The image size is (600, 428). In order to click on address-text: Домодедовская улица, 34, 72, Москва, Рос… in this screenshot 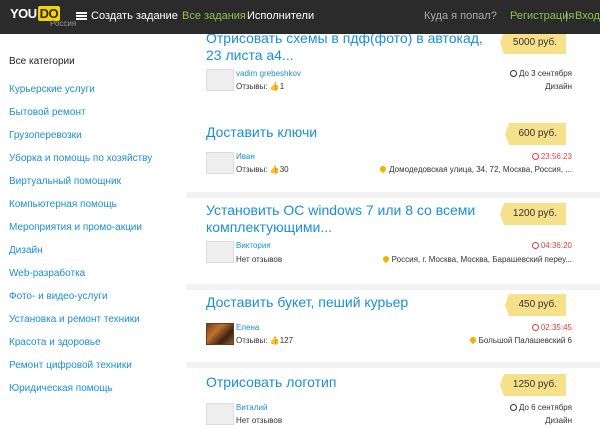, I will do `click(480, 169)`.